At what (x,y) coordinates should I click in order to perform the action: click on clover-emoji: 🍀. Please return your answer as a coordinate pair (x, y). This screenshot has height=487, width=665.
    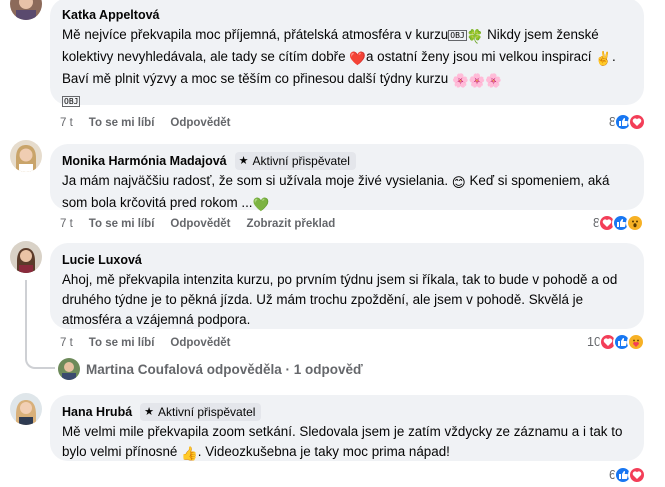
    Looking at the image, I should click on (475, 36).